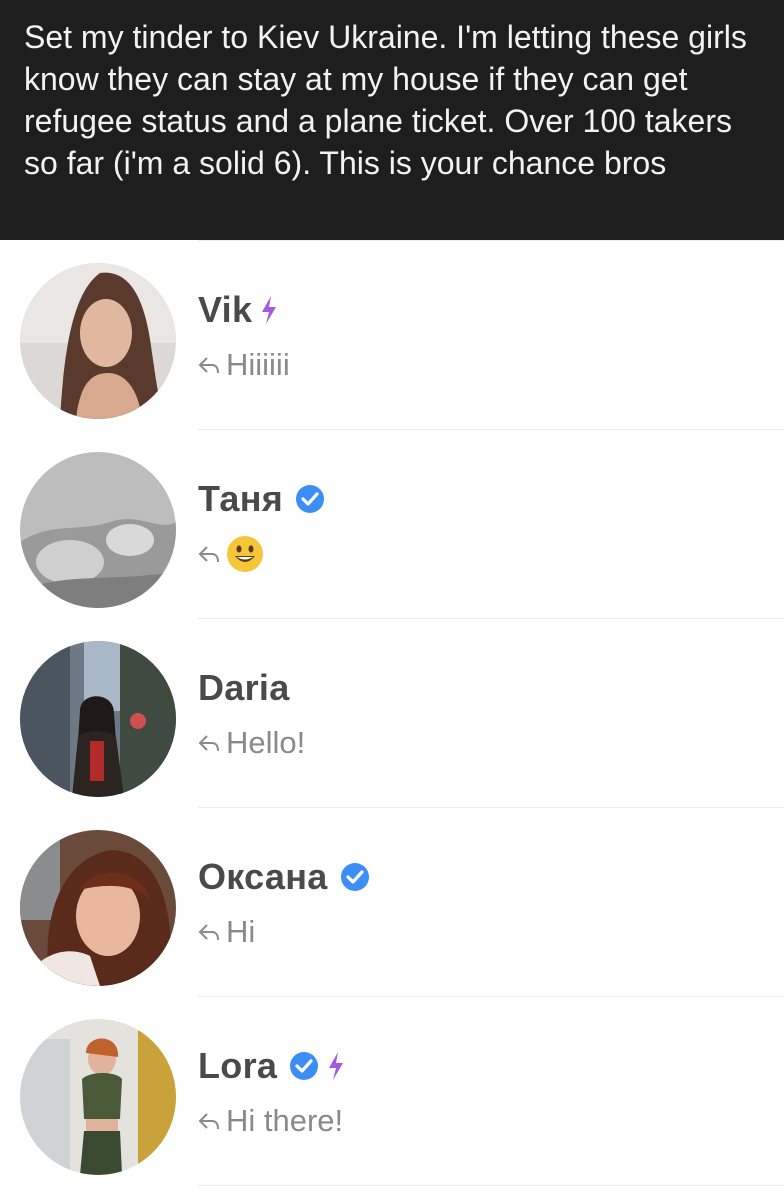 The image size is (784, 1200). I want to click on match-name: Vik, so click(225, 309).